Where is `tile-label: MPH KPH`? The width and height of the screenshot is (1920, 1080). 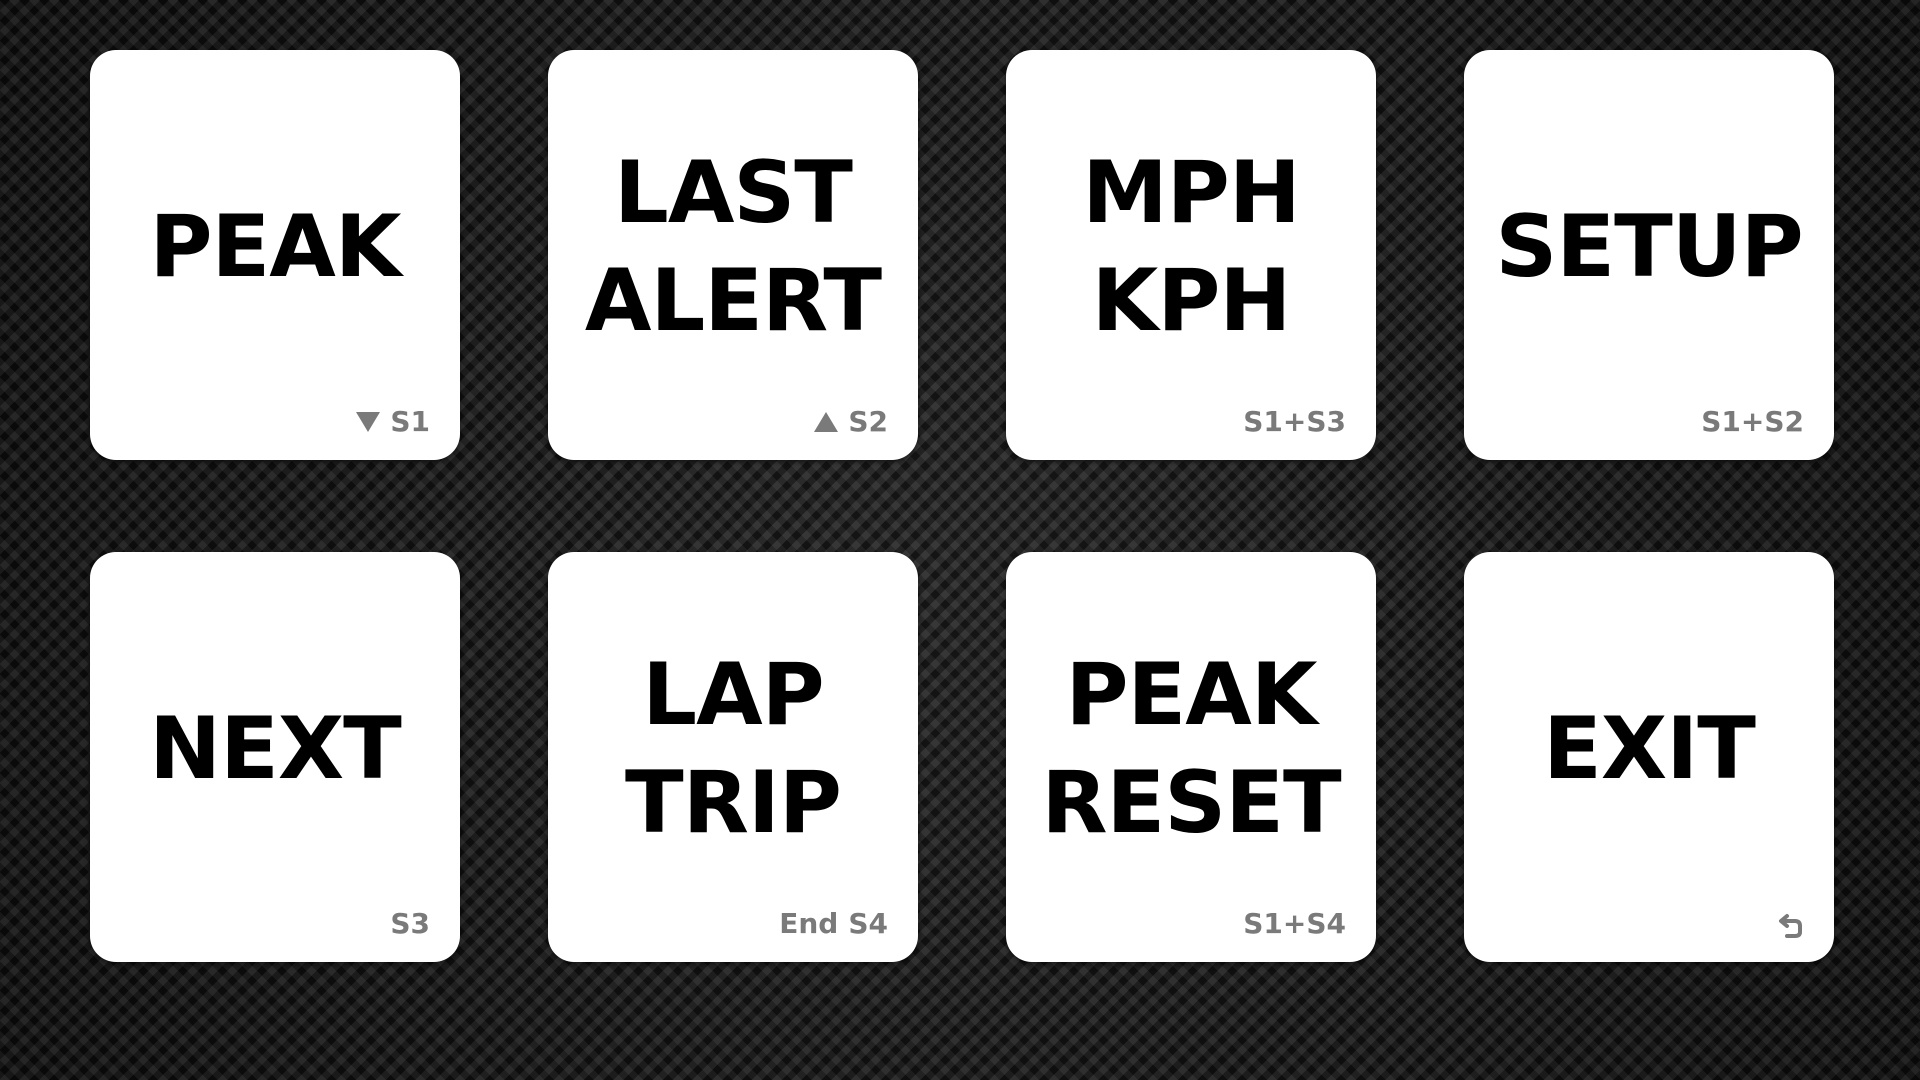 tile-label: MPH KPH is located at coordinates (1191, 255).